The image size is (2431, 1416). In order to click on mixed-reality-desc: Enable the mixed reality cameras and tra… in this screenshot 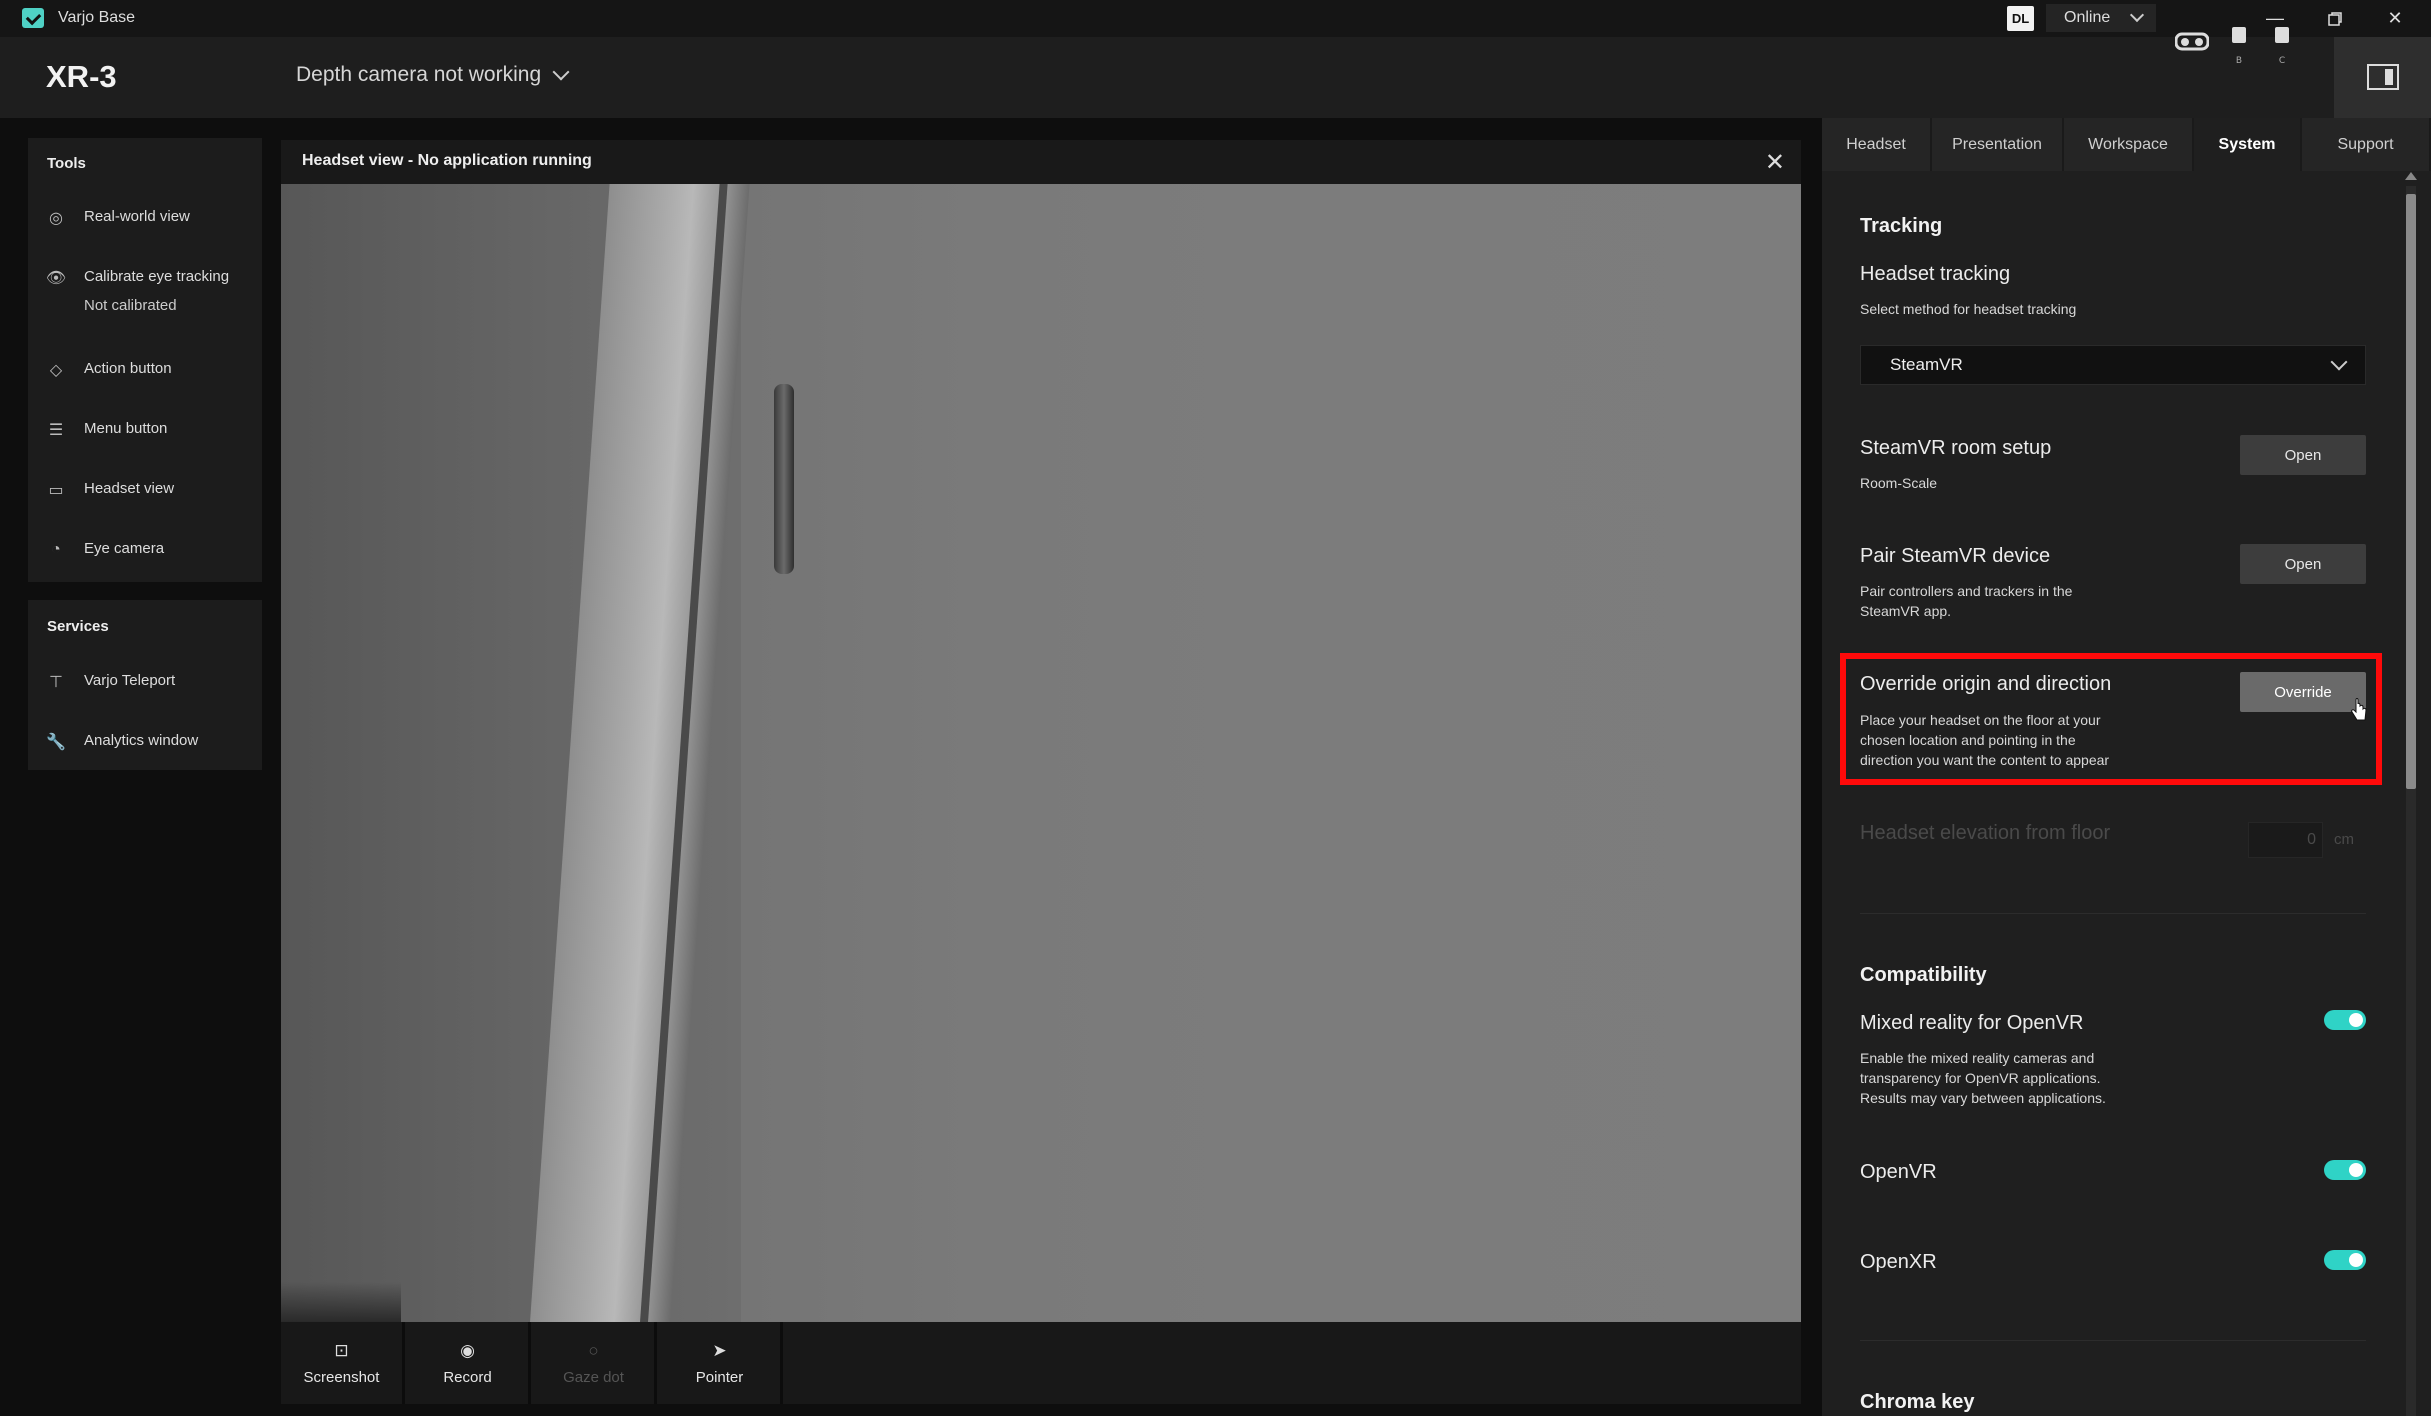, I will do `click(1983, 1078)`.